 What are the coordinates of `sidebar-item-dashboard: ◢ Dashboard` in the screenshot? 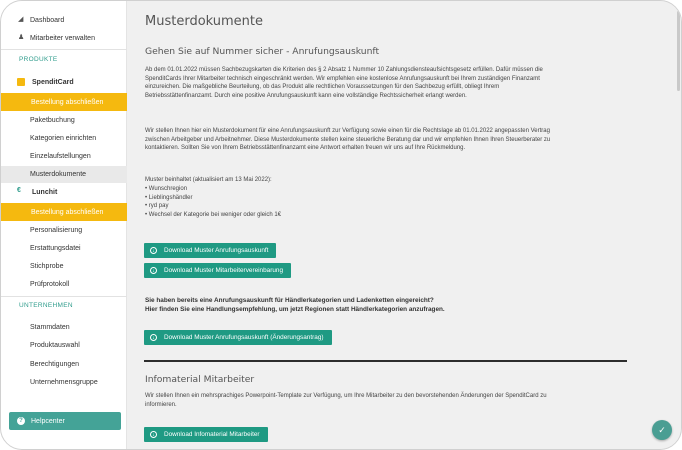 It's located at (64, 20).